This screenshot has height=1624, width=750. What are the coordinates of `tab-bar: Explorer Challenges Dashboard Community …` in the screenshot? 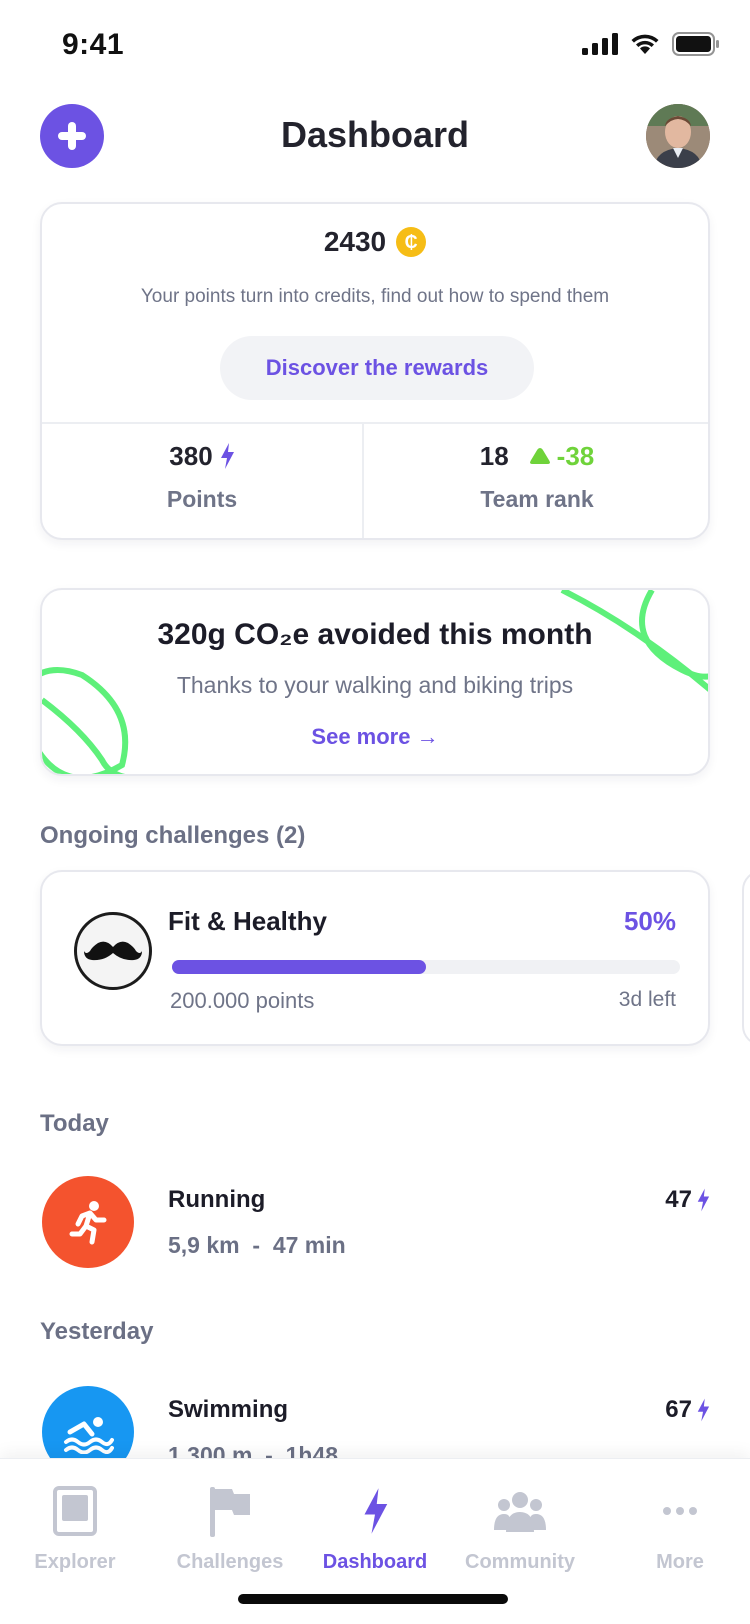 It's located at (375, 1541).